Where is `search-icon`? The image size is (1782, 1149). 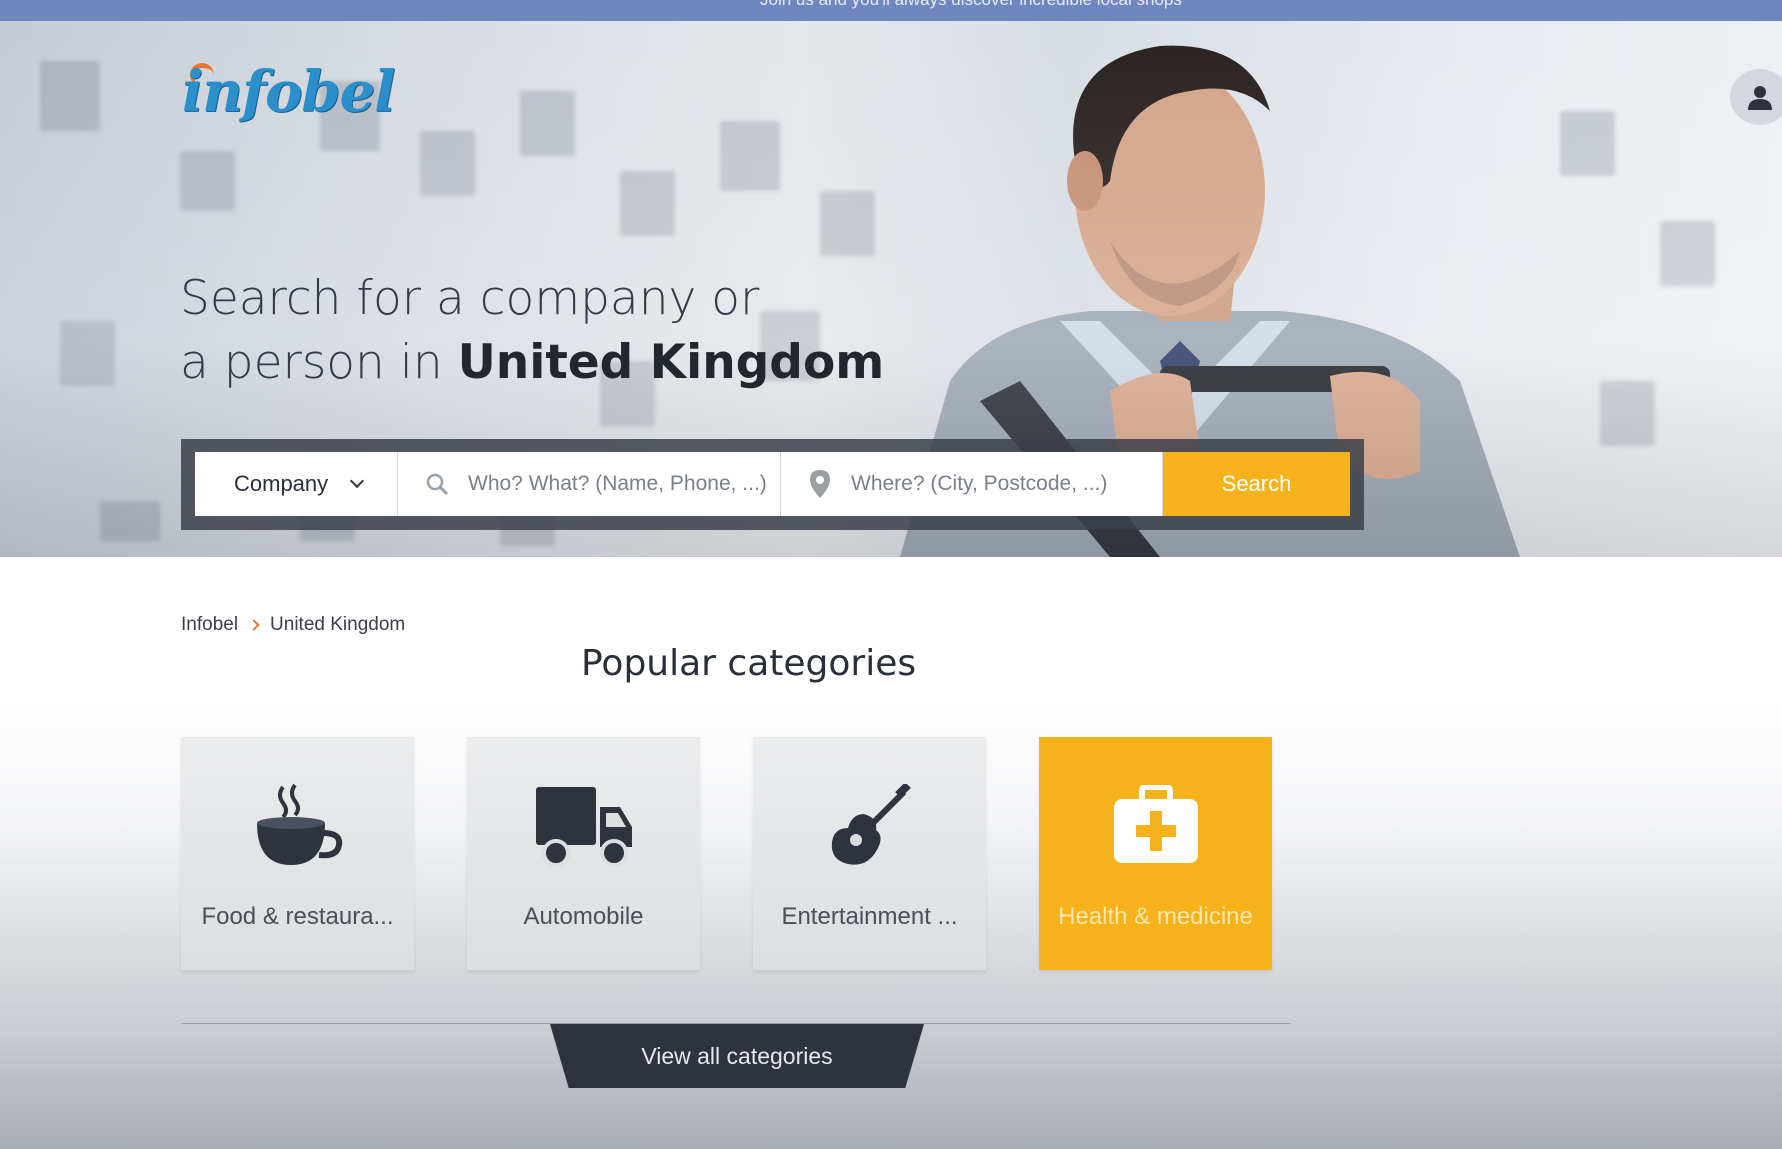
search-icon is located at coordinates (437, 484).